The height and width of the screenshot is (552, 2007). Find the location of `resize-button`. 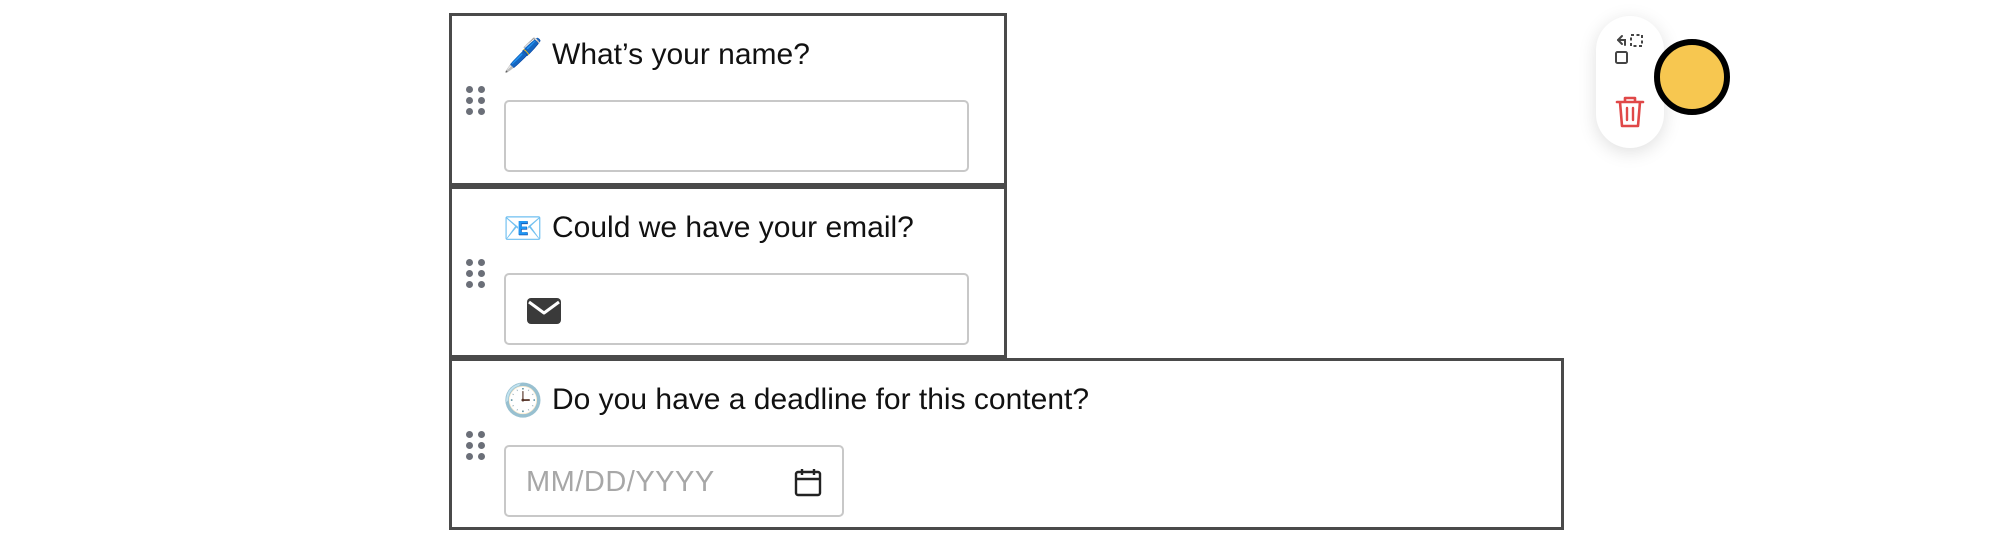

resize-button is located at coordinates (1630, 50).